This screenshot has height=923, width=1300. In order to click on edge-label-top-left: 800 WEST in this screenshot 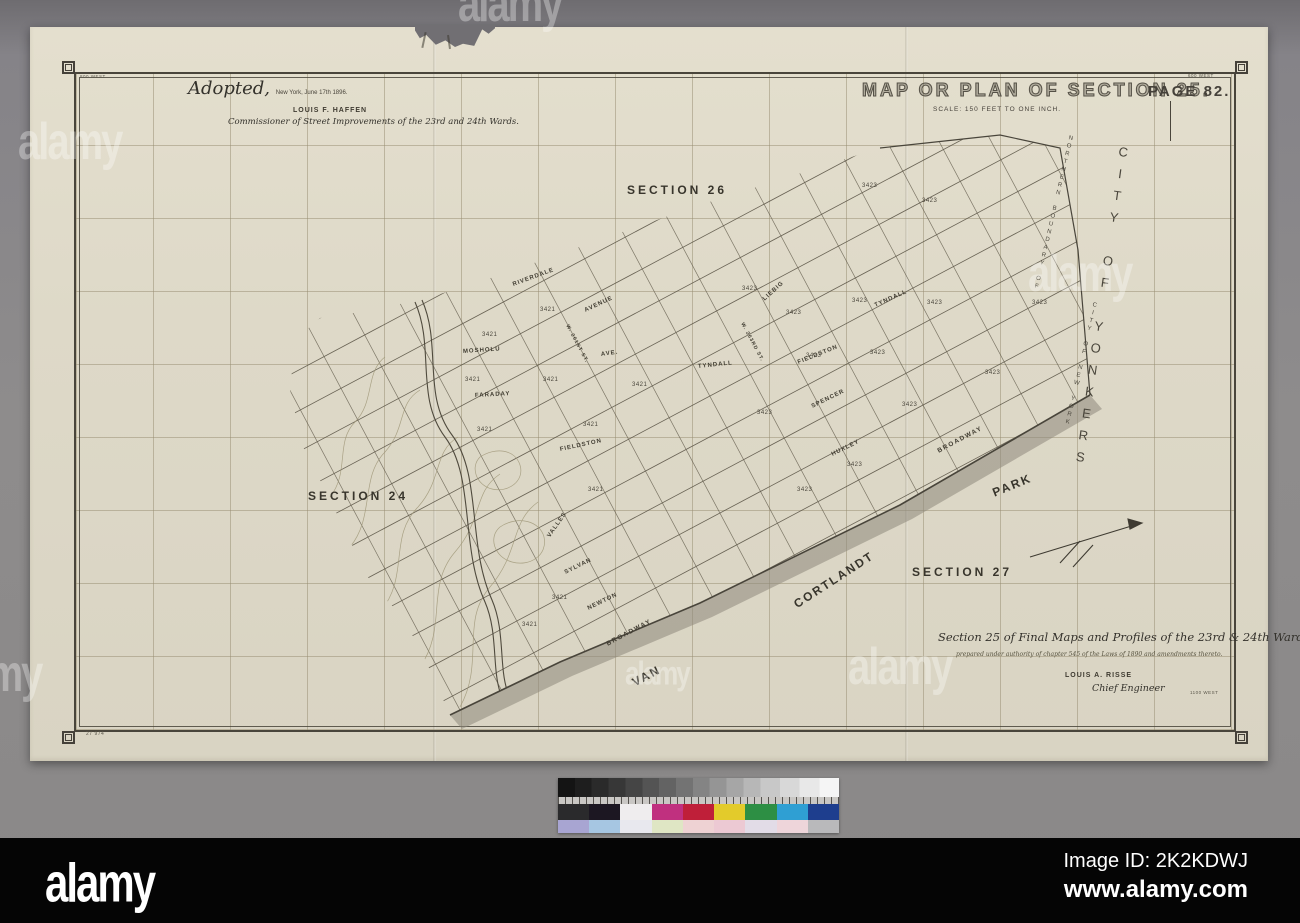, I will do `click(93, 76)`.